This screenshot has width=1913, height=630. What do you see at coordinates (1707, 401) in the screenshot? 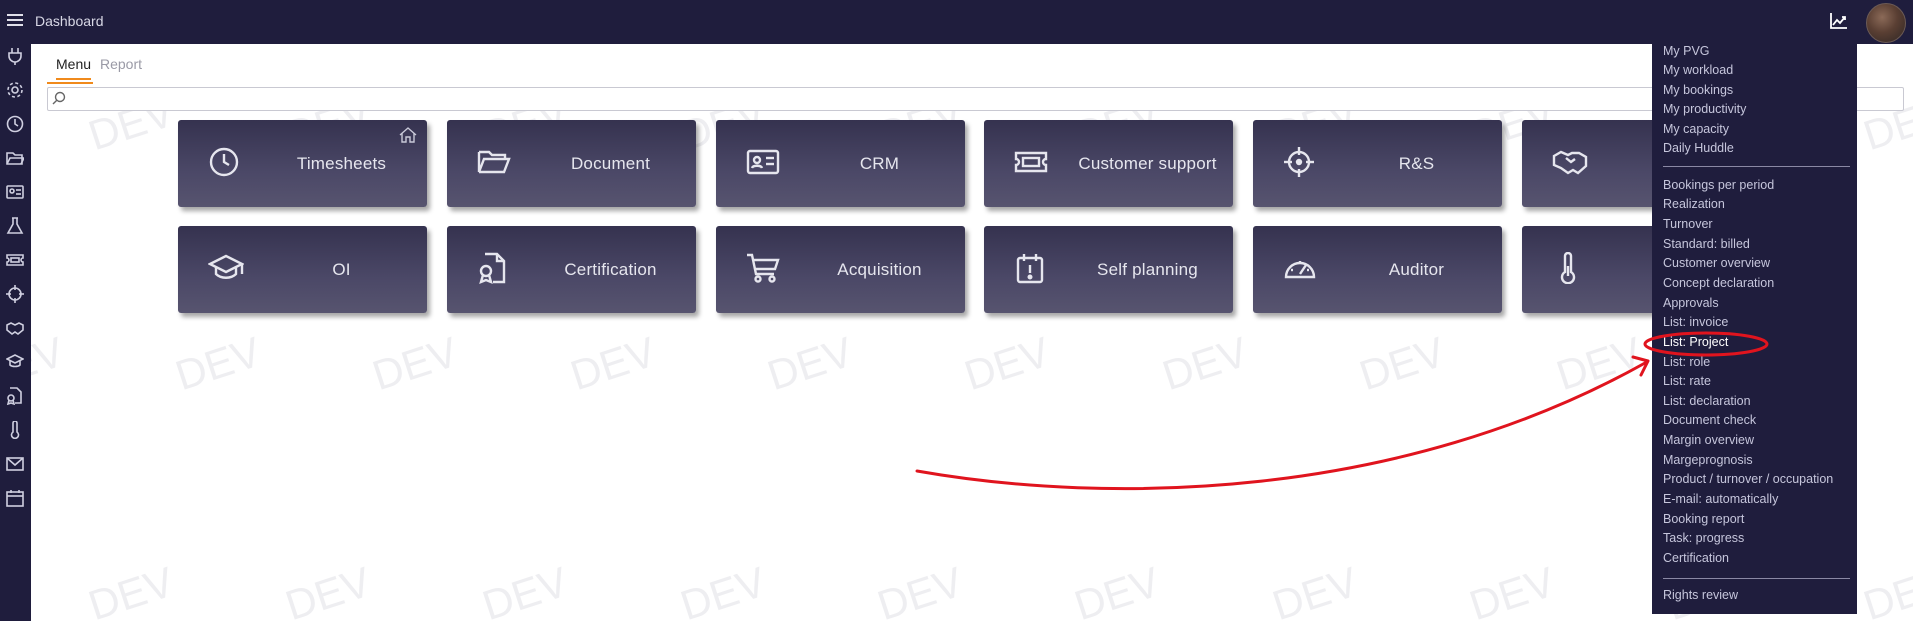
I see `menu-item: List: declaration` at bounding box center [1707, 401].